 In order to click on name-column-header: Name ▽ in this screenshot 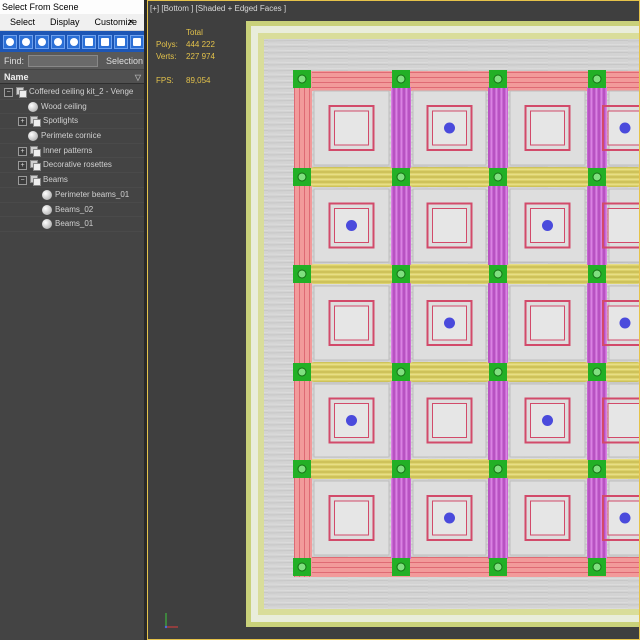, I will do `click(72, 77)`.